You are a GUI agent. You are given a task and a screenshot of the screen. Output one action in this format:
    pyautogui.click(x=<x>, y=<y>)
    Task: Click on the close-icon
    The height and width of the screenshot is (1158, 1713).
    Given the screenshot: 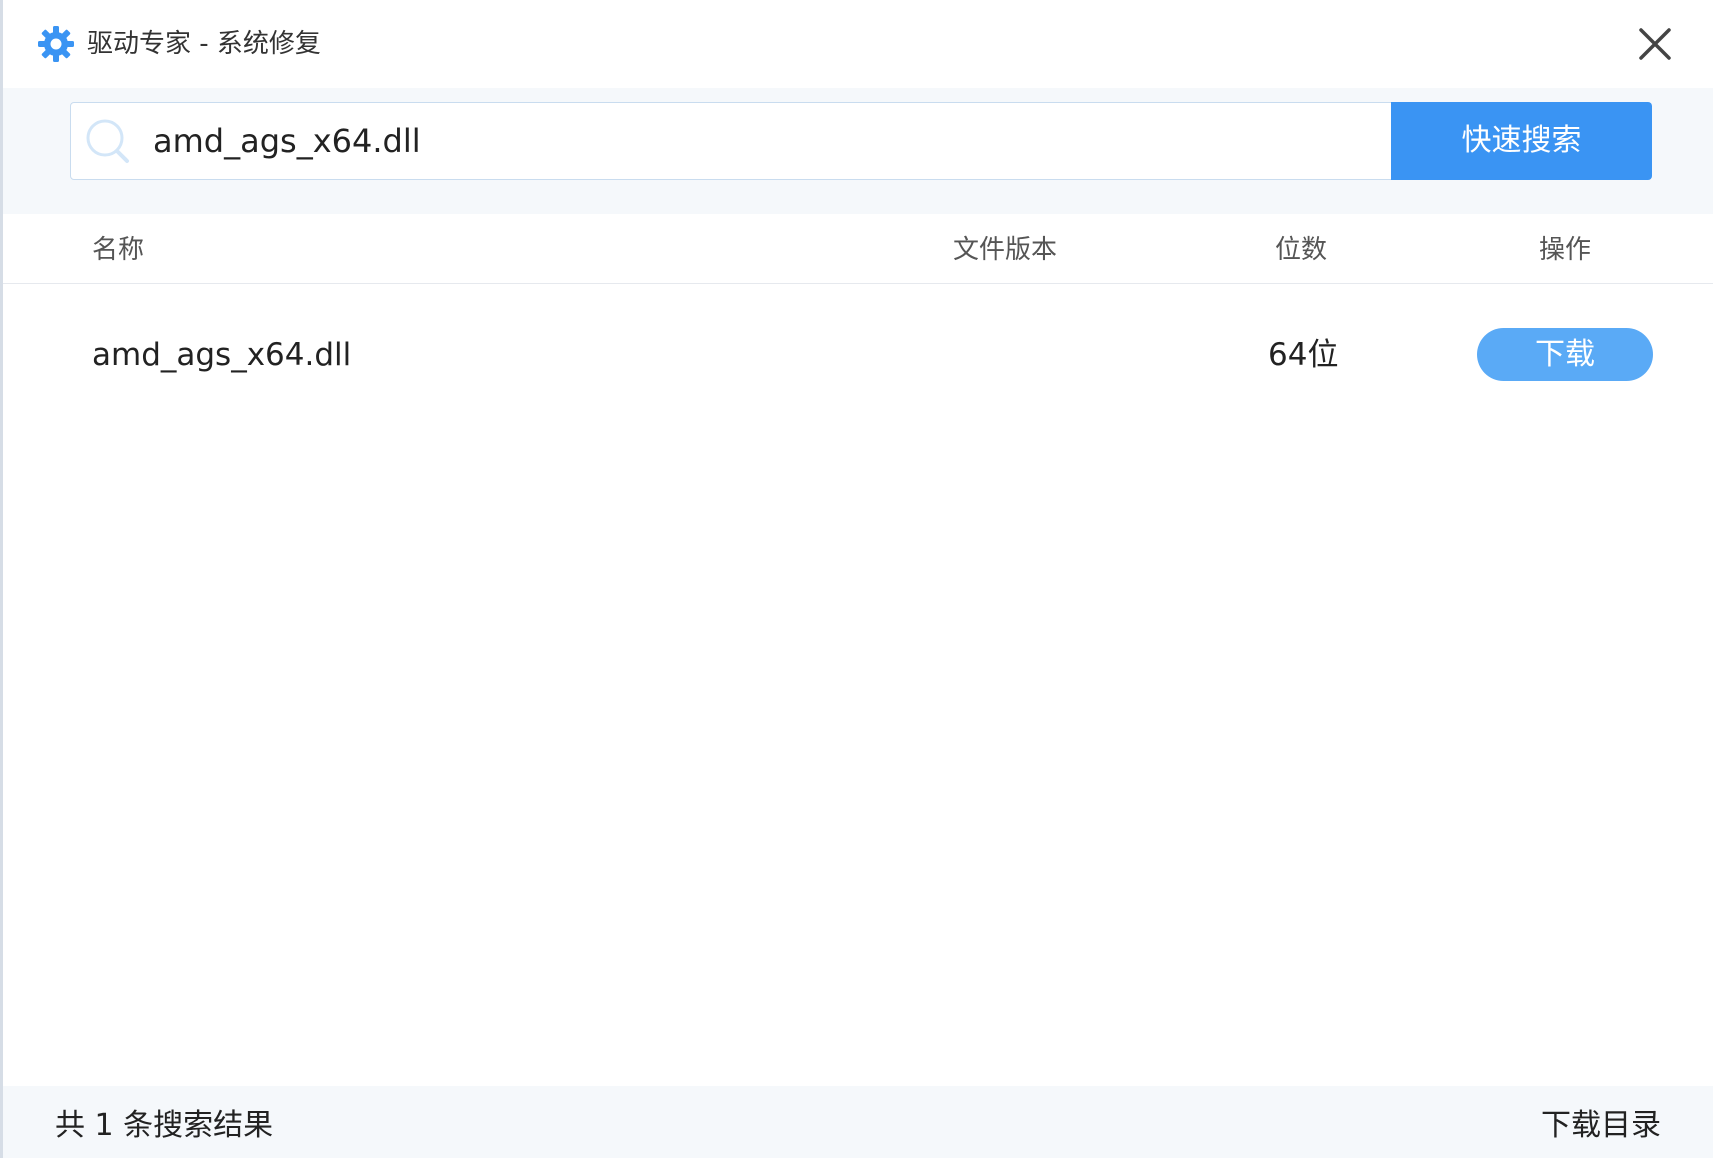 What is the action you would take?
    pyautogui.click(x=1655, y=44)
    